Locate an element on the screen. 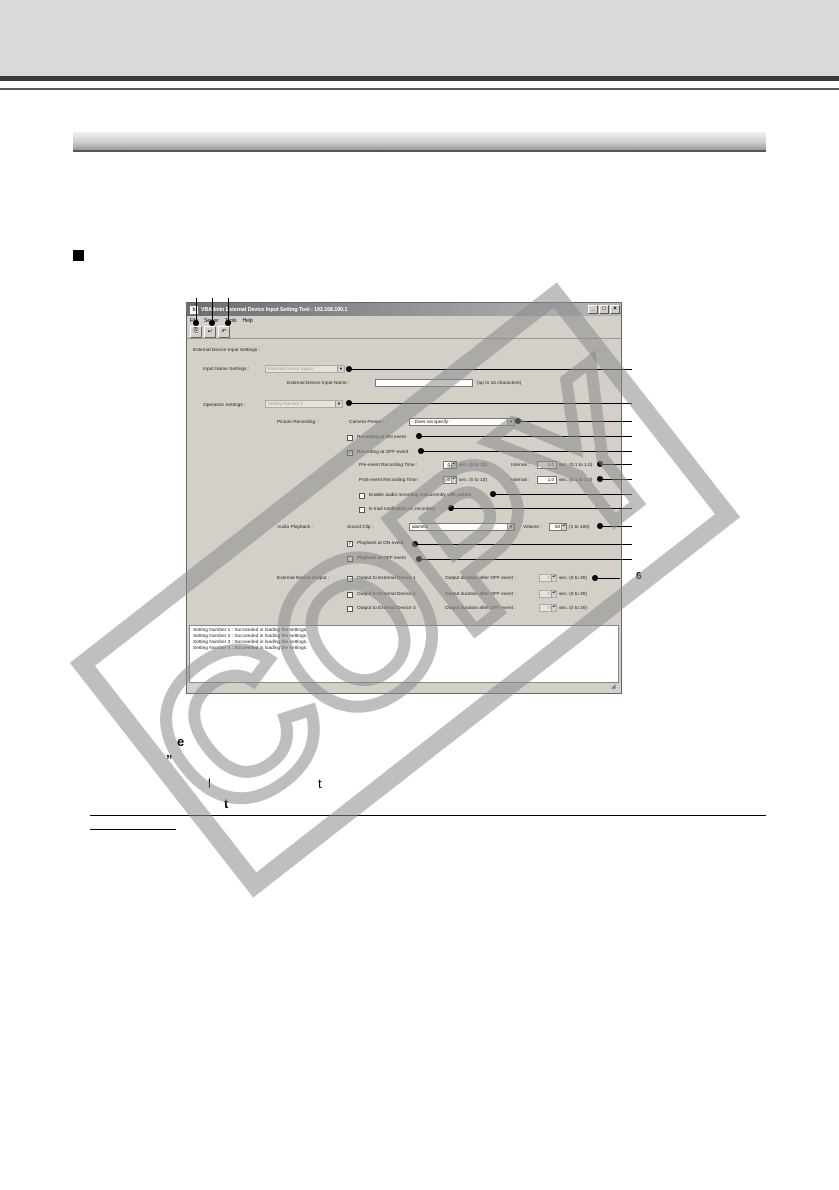 The image size is (839, 1190). text-fragment: e is located at coordinates (181, 741).